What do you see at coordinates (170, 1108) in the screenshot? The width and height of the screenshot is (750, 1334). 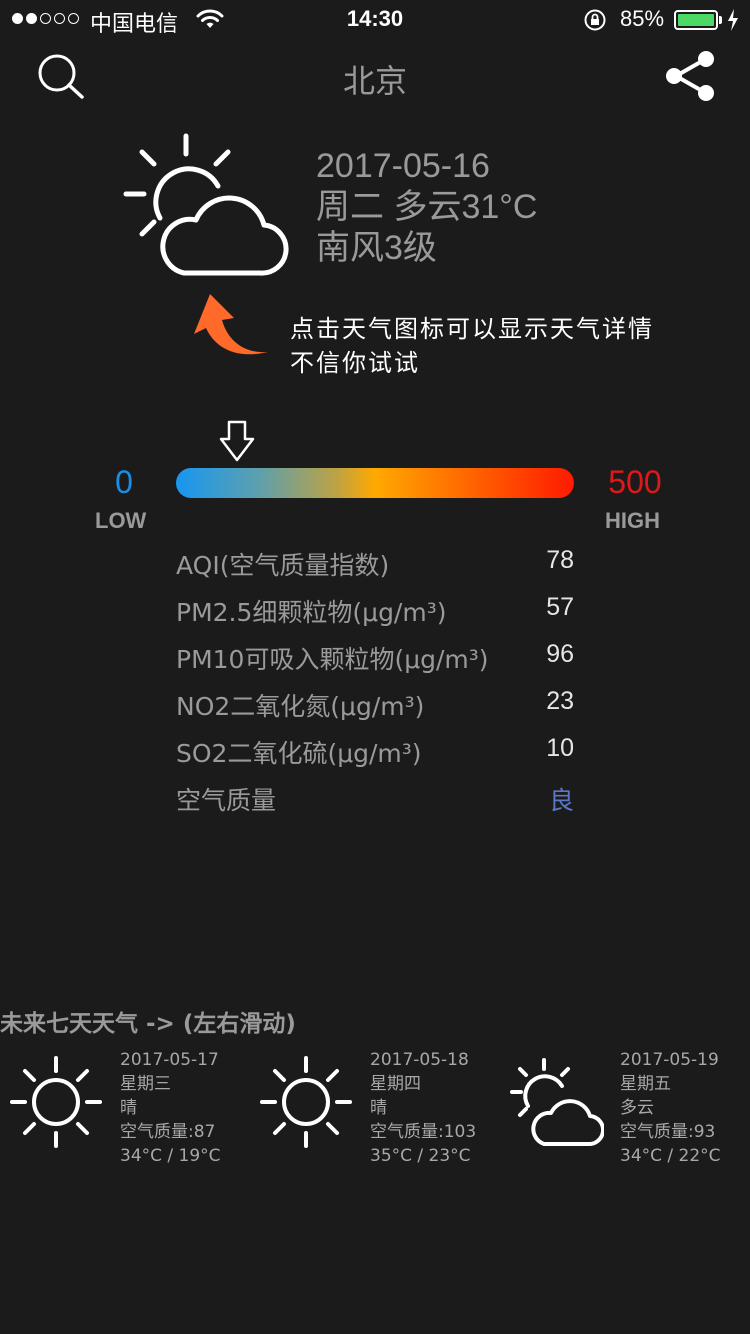 I see `forecast-info: 2017-05-17 星期三 晴 空气质量:87 34°C / 19°C` at bounding box center [170, 1108].